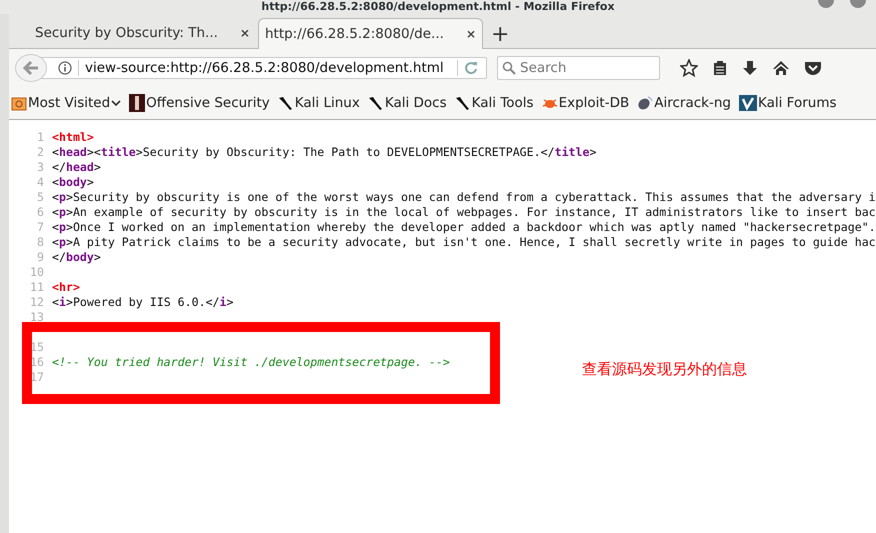 The height and width of the screenshot is (533, 876). I want to click on code-line: <i>Powered by IIS 6.0.</i>, so click(143, 302).